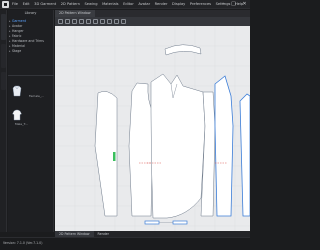 This screenshot has width=320, height=250. What do you see at coordinates (125, 243) in the screenshot?
I see `status-bar: Version: 7.1.0 (Ver.7.1.0)` at bounding box center [125, 243].